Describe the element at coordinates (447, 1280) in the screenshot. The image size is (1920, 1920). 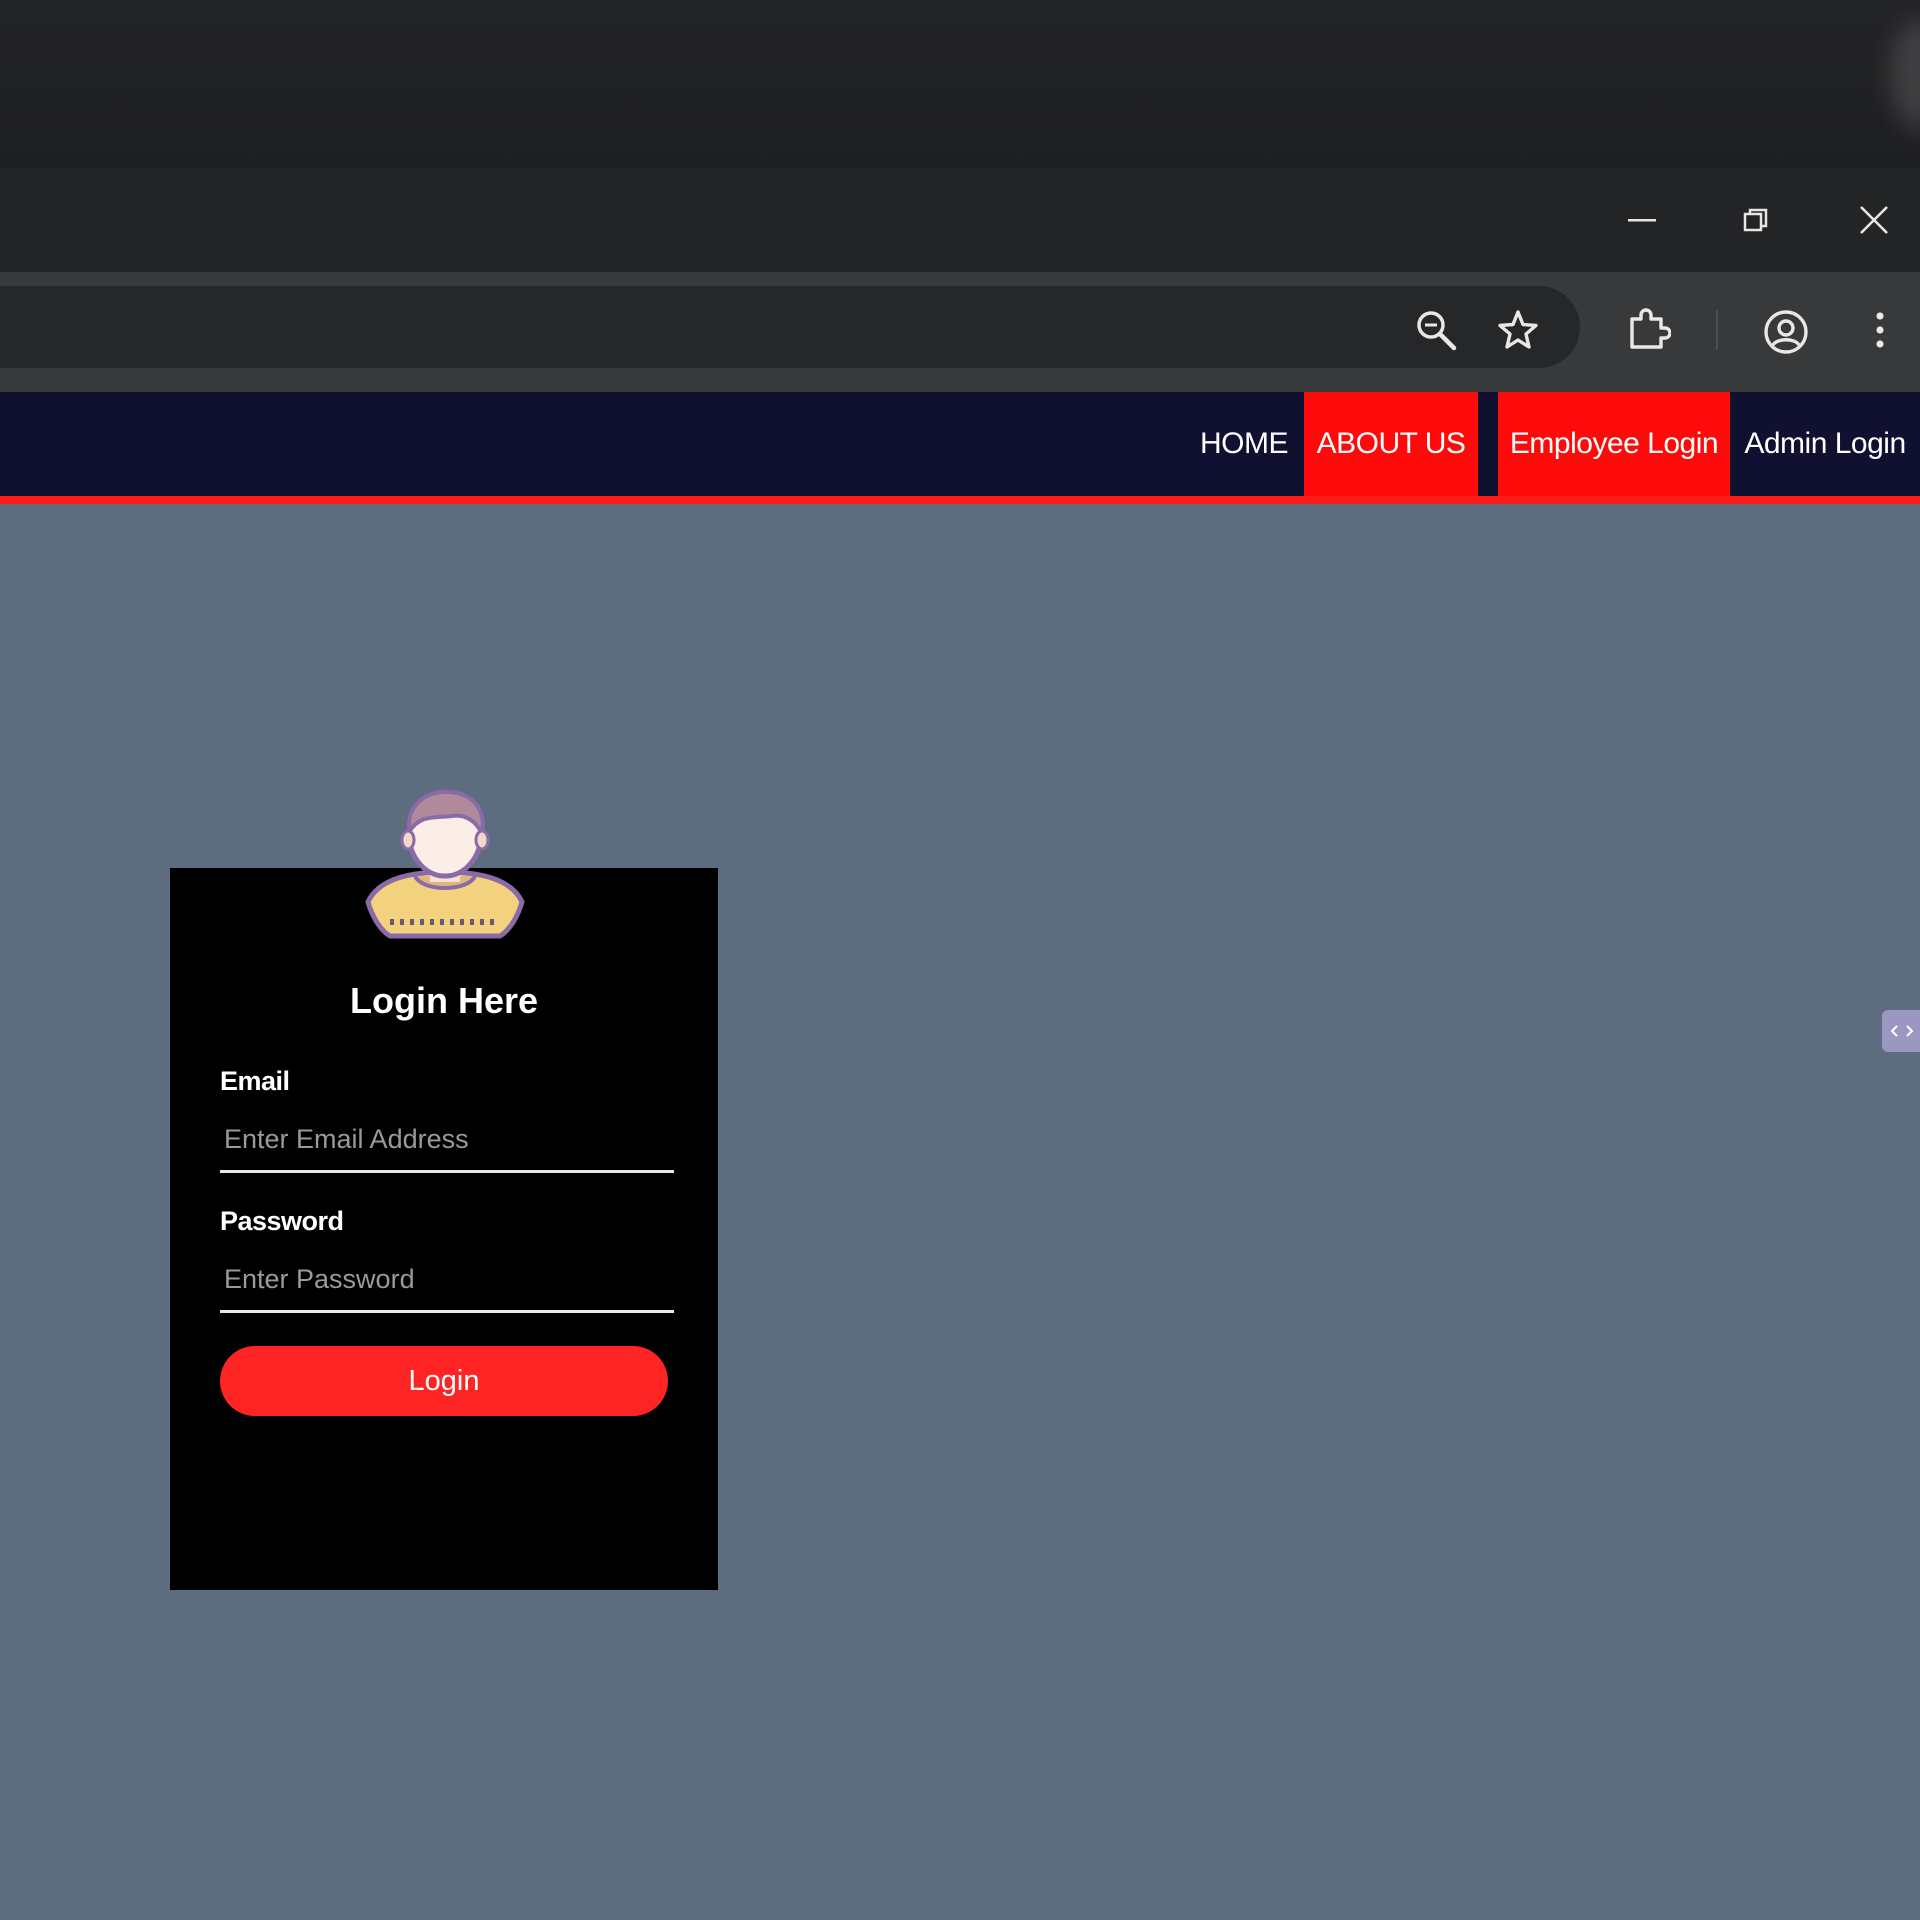
I see `password-field` at that location.